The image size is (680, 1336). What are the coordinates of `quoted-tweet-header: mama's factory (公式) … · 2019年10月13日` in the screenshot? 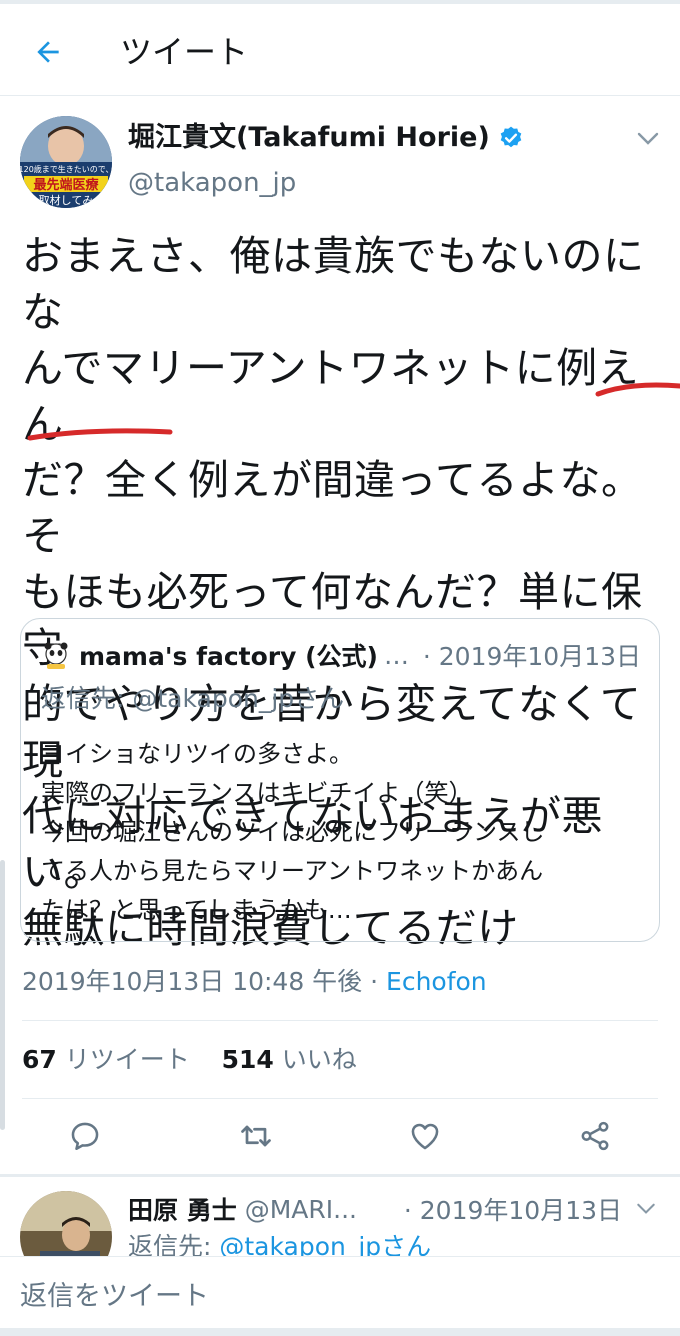 It's located at (341, 655).